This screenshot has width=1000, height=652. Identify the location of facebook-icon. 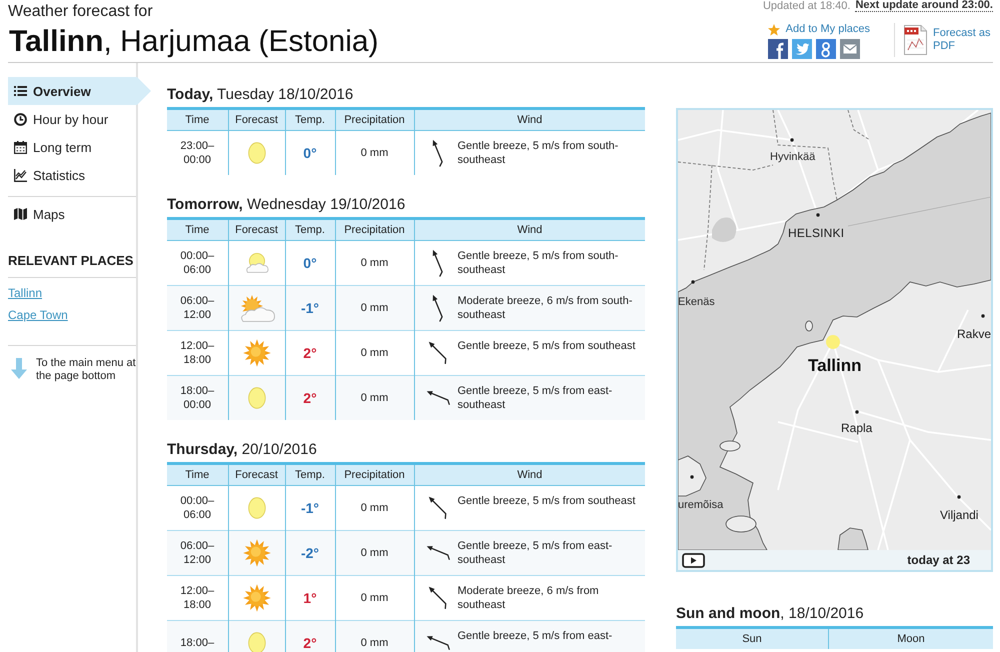
(778, 49).